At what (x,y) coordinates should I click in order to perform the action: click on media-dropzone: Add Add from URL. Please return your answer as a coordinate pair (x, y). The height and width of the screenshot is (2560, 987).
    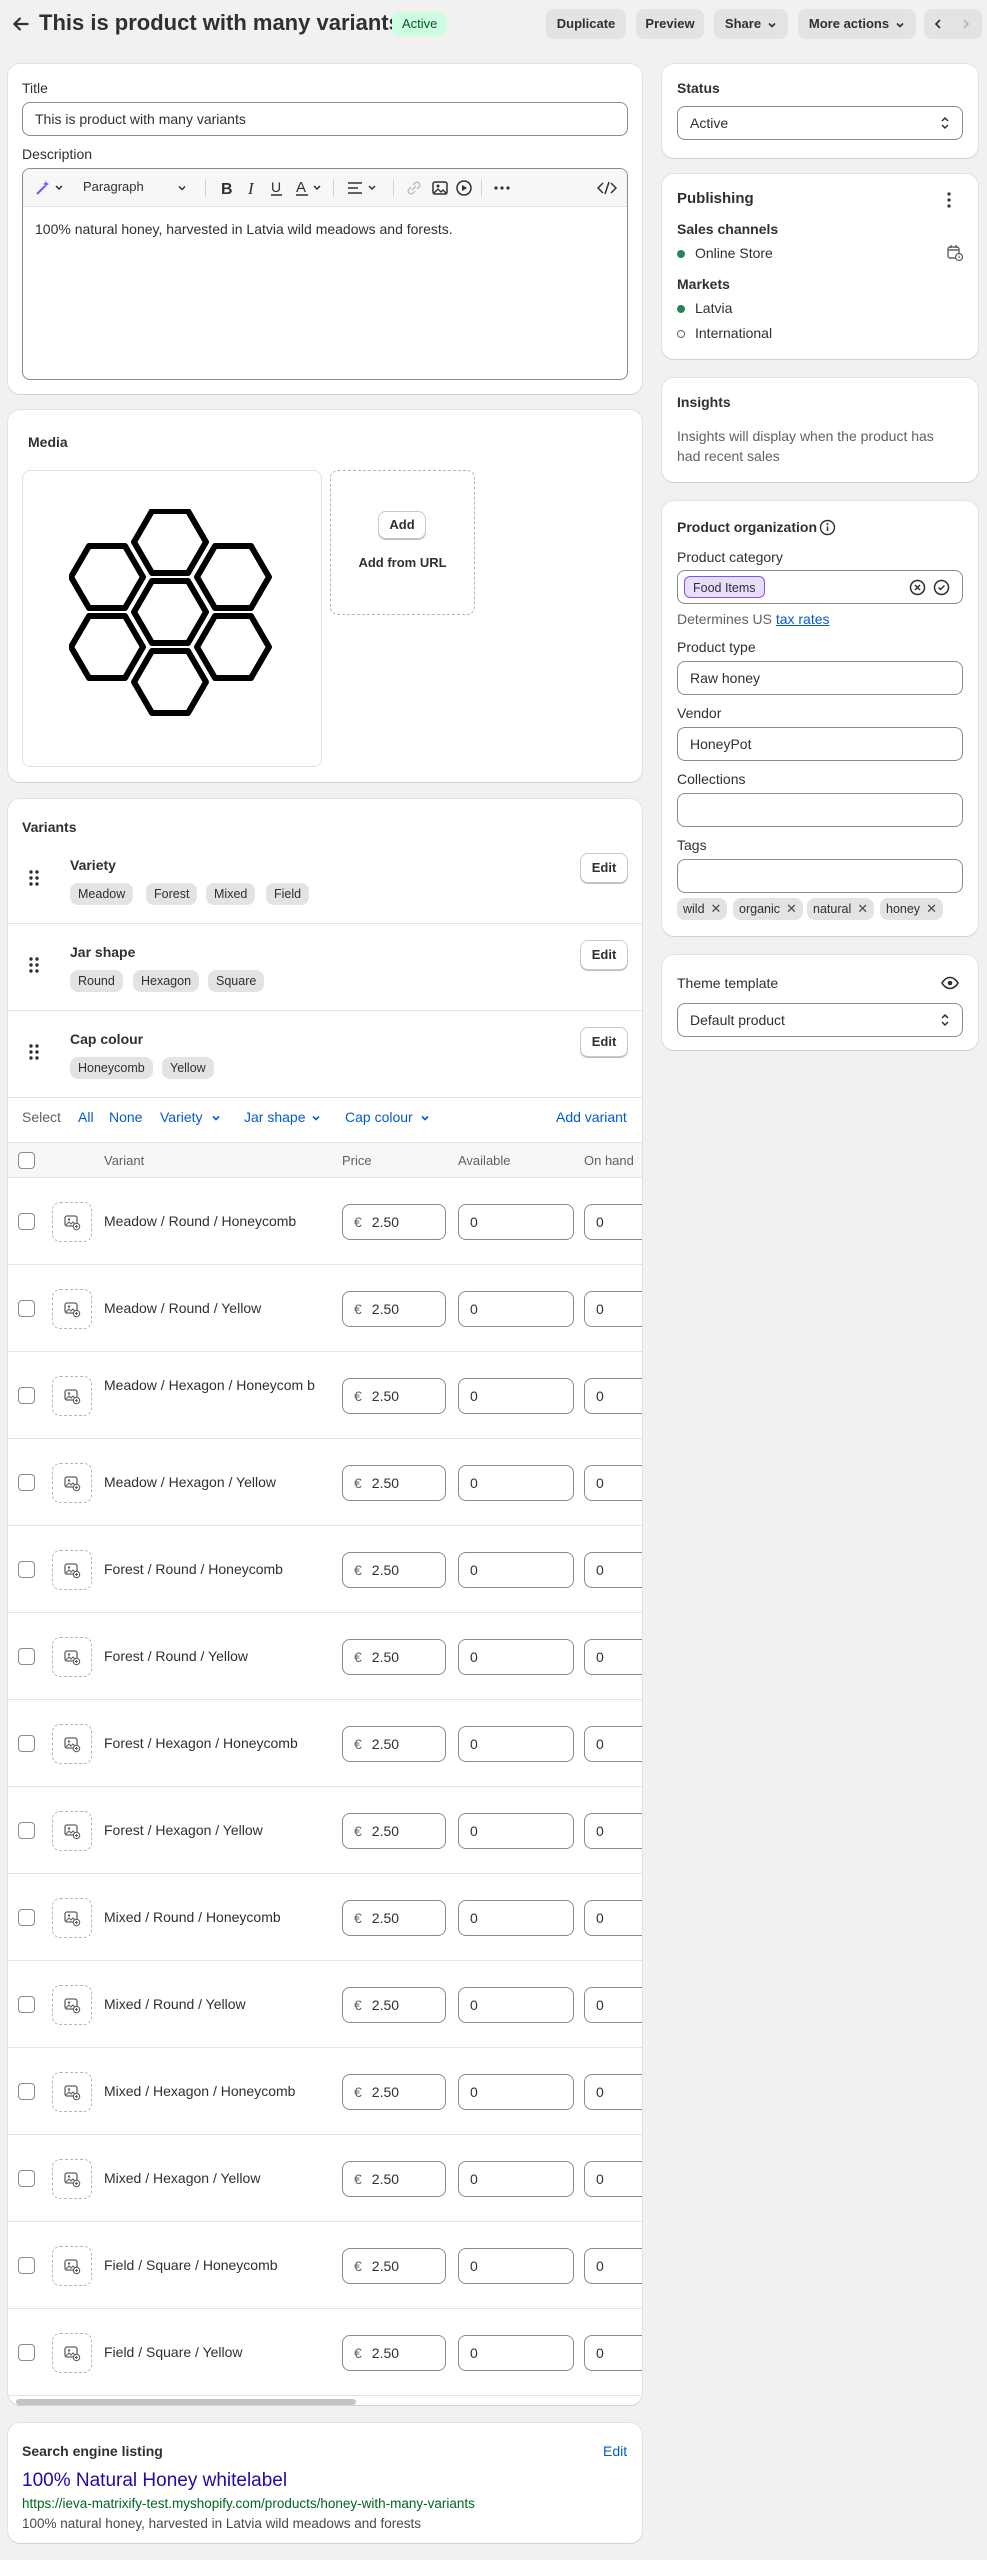
    Looking at the image, I should click on (402, 542).